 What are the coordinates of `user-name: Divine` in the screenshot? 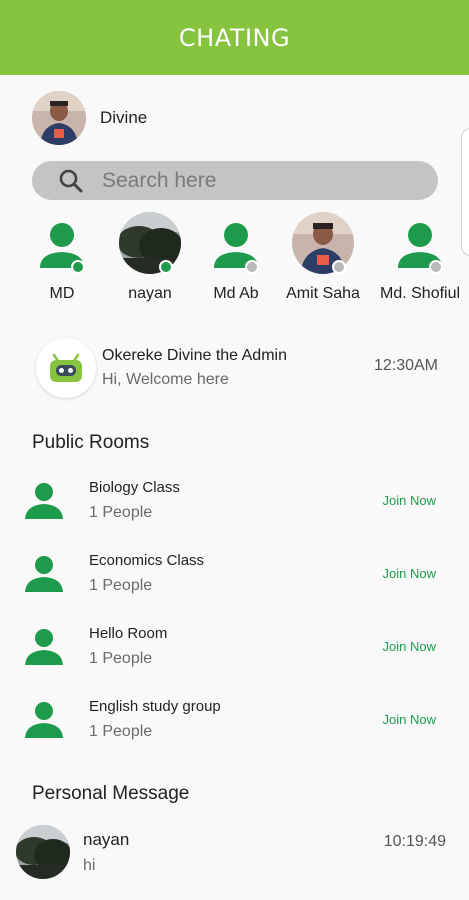 It's located at (124, 117).